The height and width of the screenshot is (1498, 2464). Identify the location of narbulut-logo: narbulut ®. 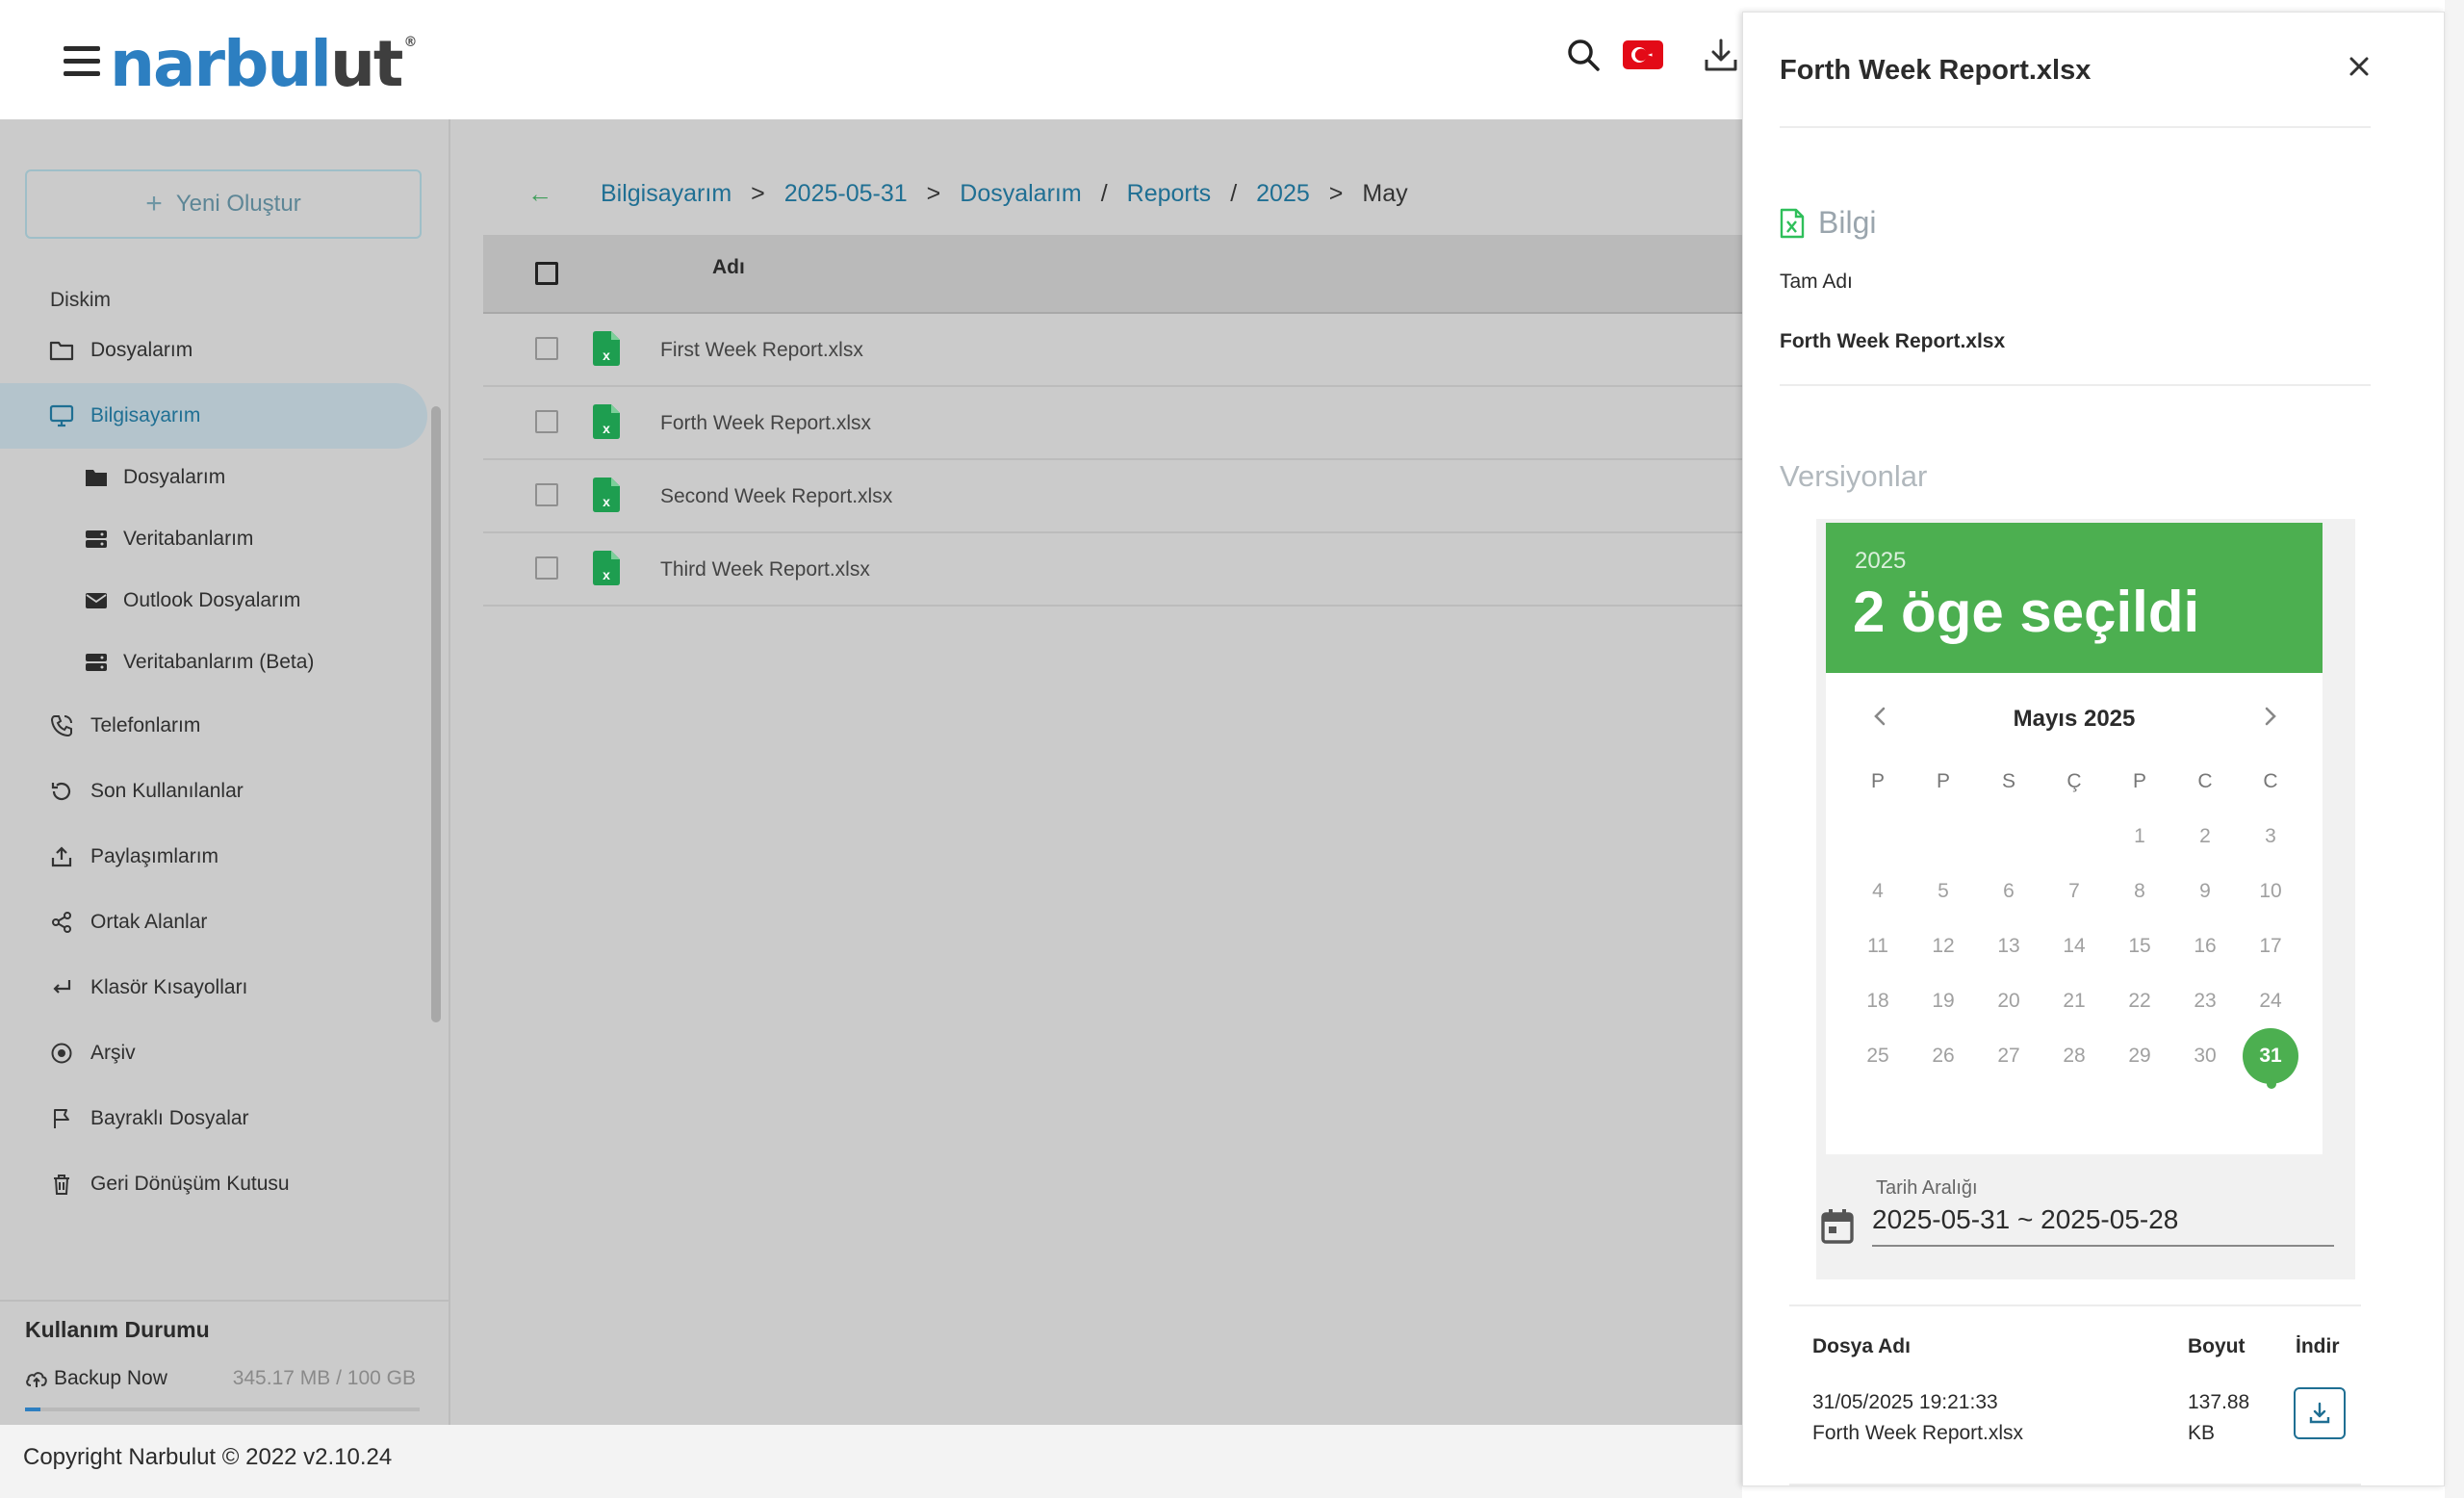
(263, 64).